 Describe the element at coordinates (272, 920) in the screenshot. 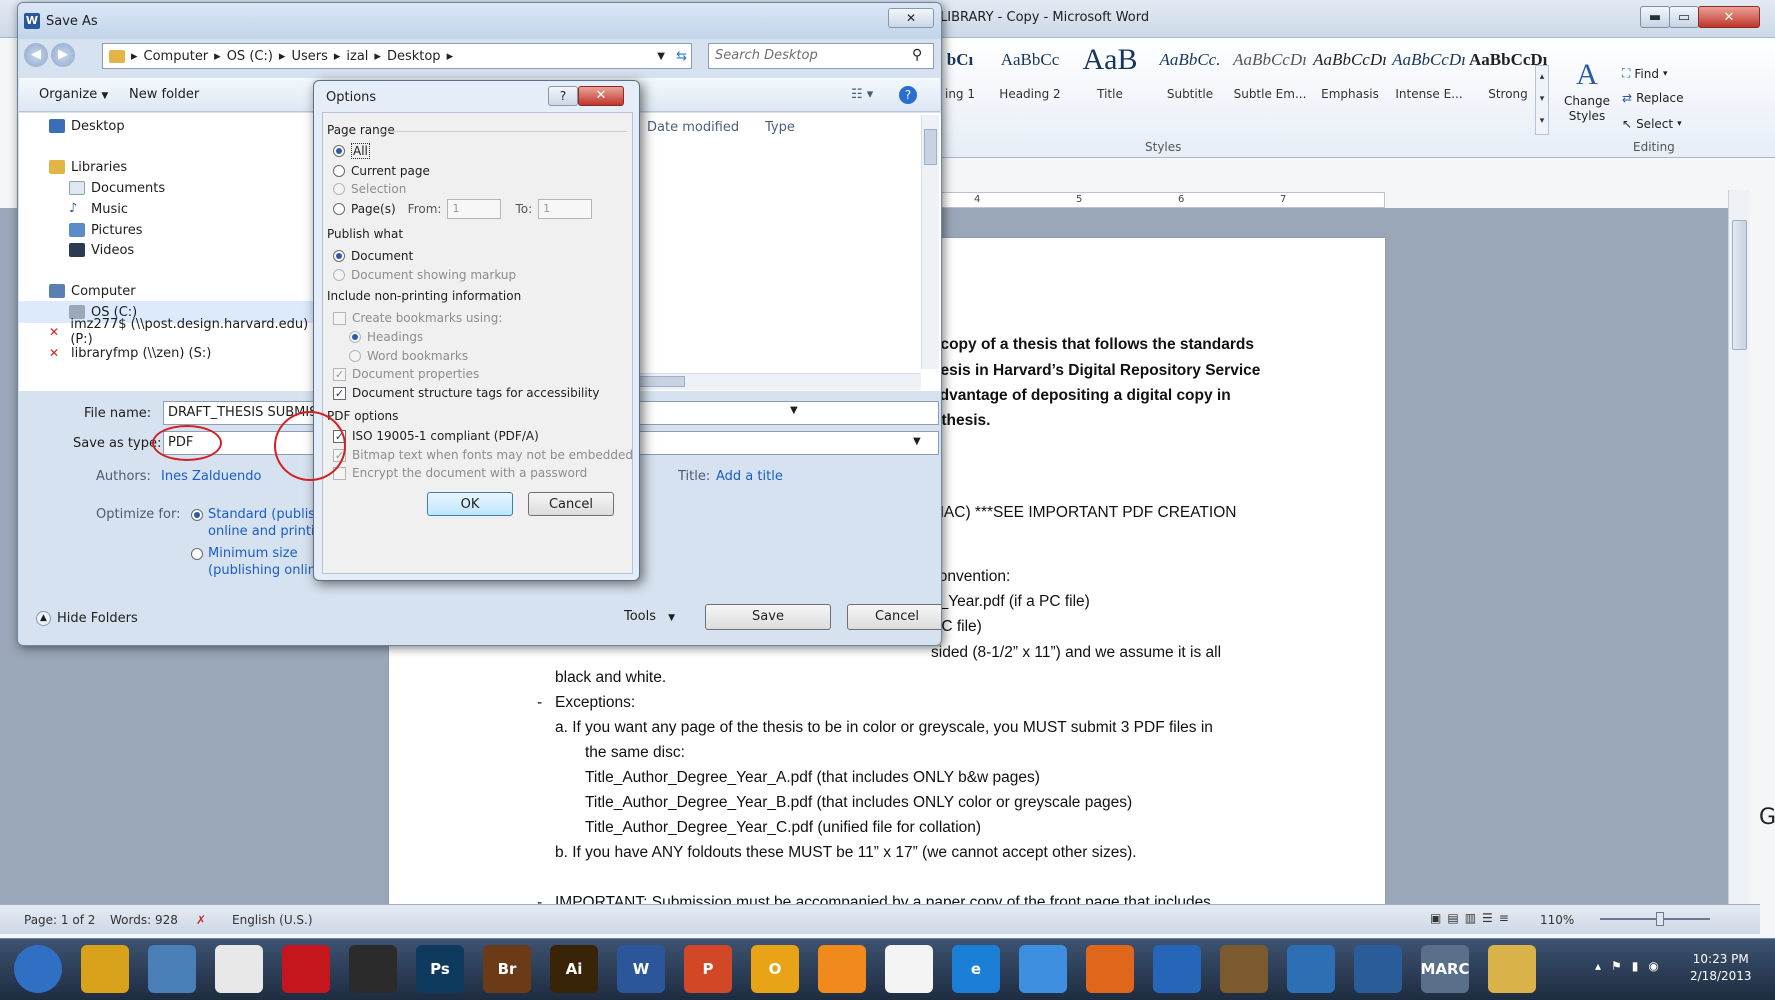

I see `language-indicator: English (U.S.)` at that location.